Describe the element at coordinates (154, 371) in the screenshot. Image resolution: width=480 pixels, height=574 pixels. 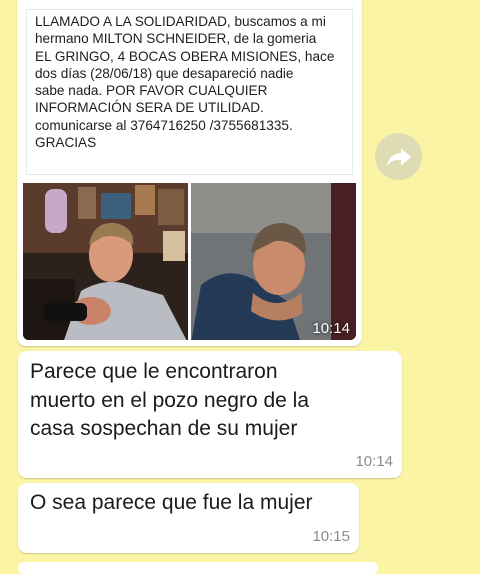
I see `message-line: Parece que le encontraron` at that location.